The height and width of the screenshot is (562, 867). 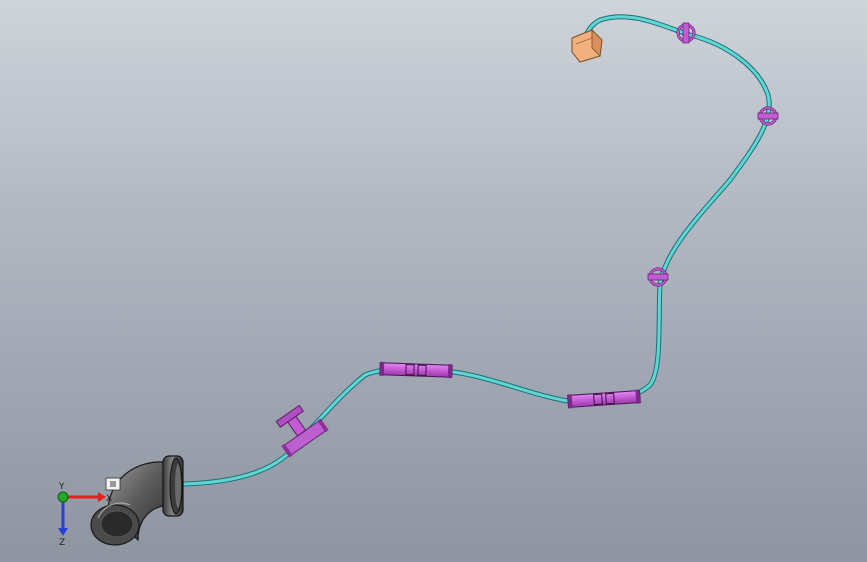 What do you see at coordinates (137, 500) in the screenshot?
I see `elbow-grommet` at bounding box center [137, 500].